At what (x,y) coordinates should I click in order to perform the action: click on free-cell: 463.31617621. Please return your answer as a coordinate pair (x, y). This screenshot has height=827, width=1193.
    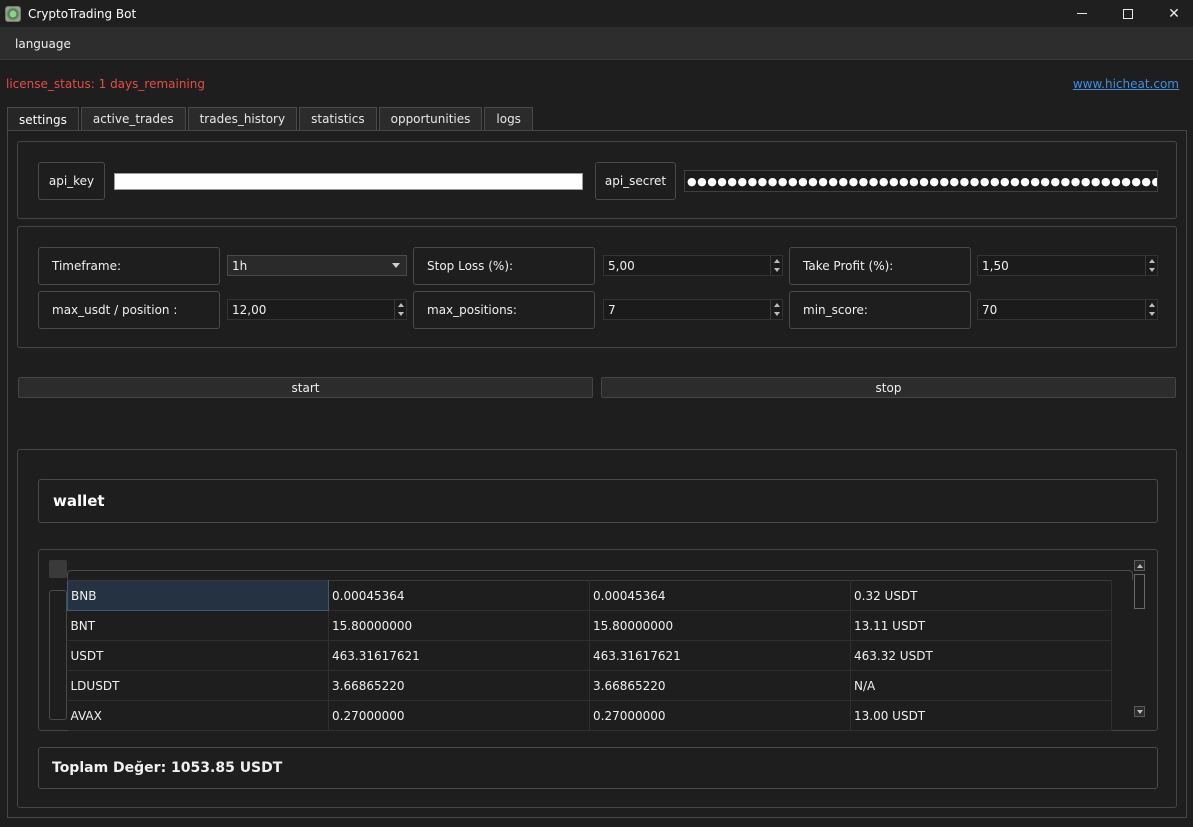
    Looking at the image, I should click on (720, 655).